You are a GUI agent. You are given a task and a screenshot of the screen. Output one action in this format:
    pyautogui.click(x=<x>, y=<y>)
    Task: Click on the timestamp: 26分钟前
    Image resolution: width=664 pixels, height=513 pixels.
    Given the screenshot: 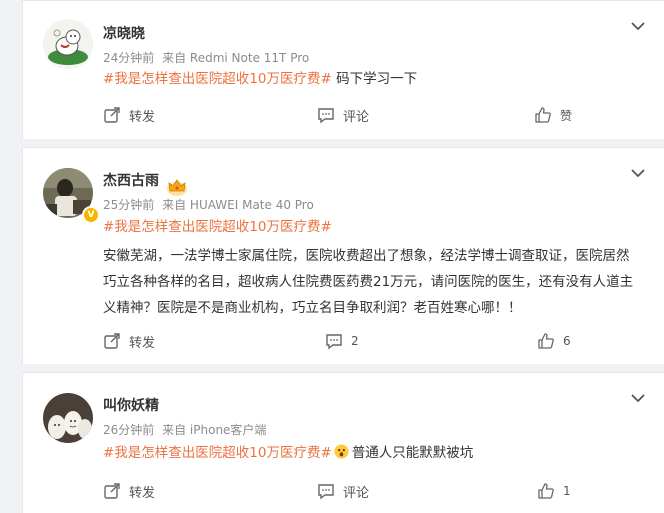 What is the action you would take?
    pyautogui.click(x=129, y=430)
    